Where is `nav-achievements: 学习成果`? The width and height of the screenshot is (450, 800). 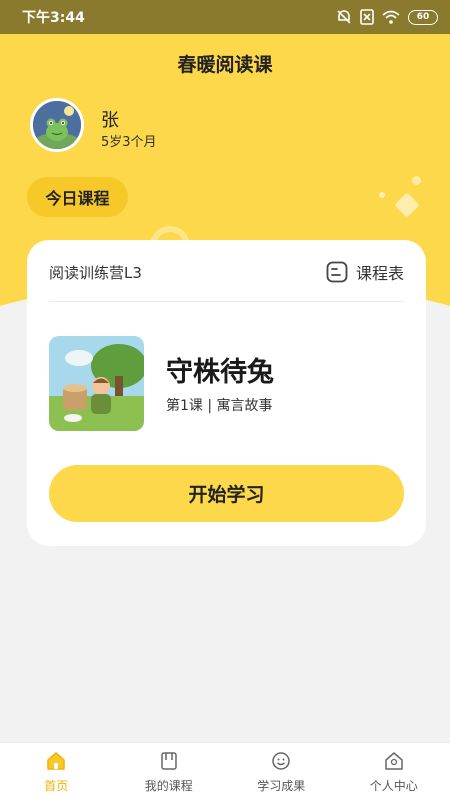 nav-achievements: 学习成果 is located at coordinates (281, 771).